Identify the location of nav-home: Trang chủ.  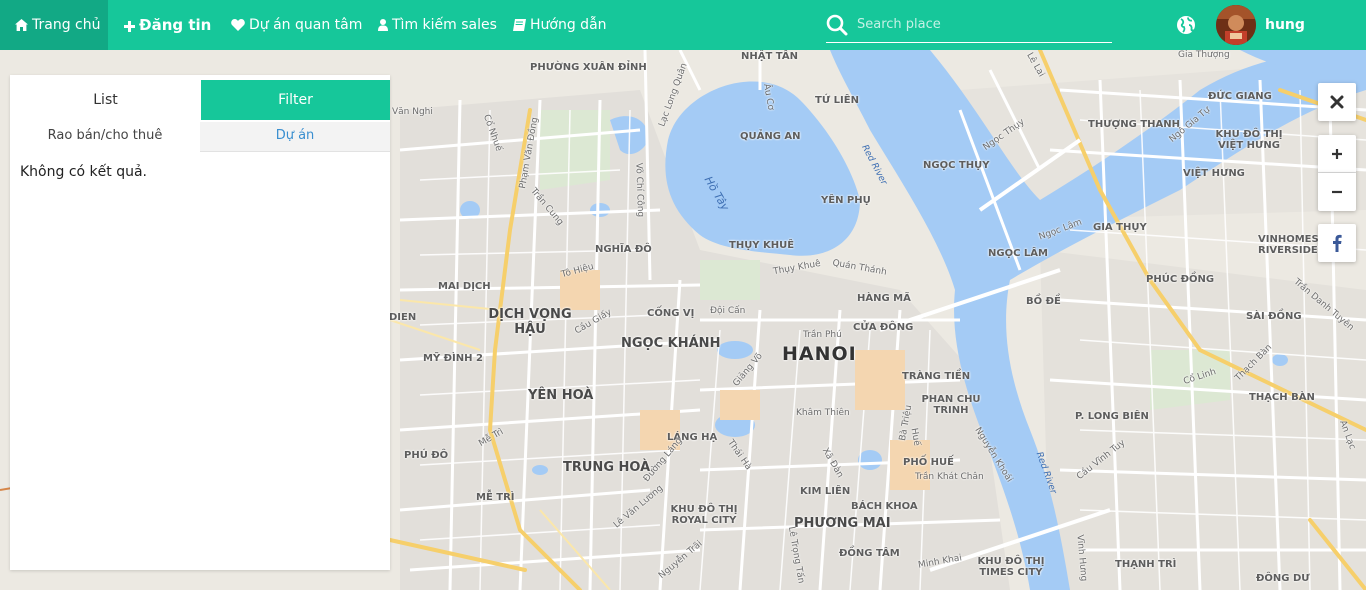
(54, 25).